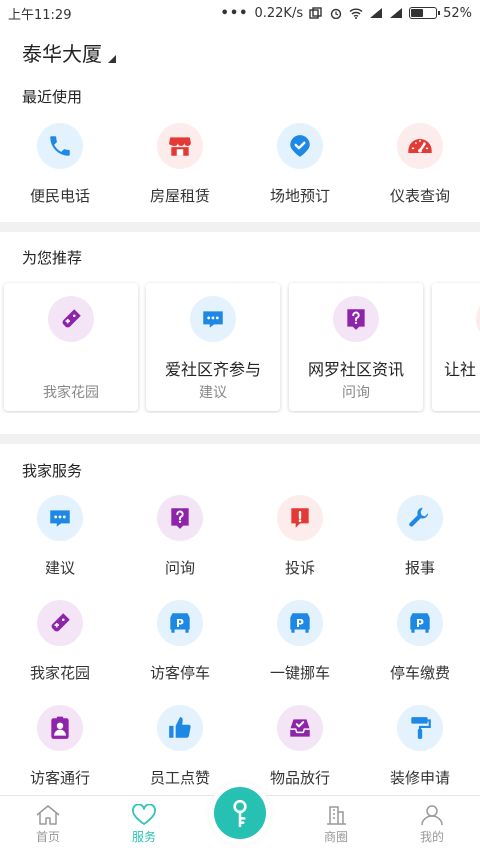  What do you see at coordinates (300, 146) in the screenshot?
I see `location-check-icon` at bounding box center [300, 146].